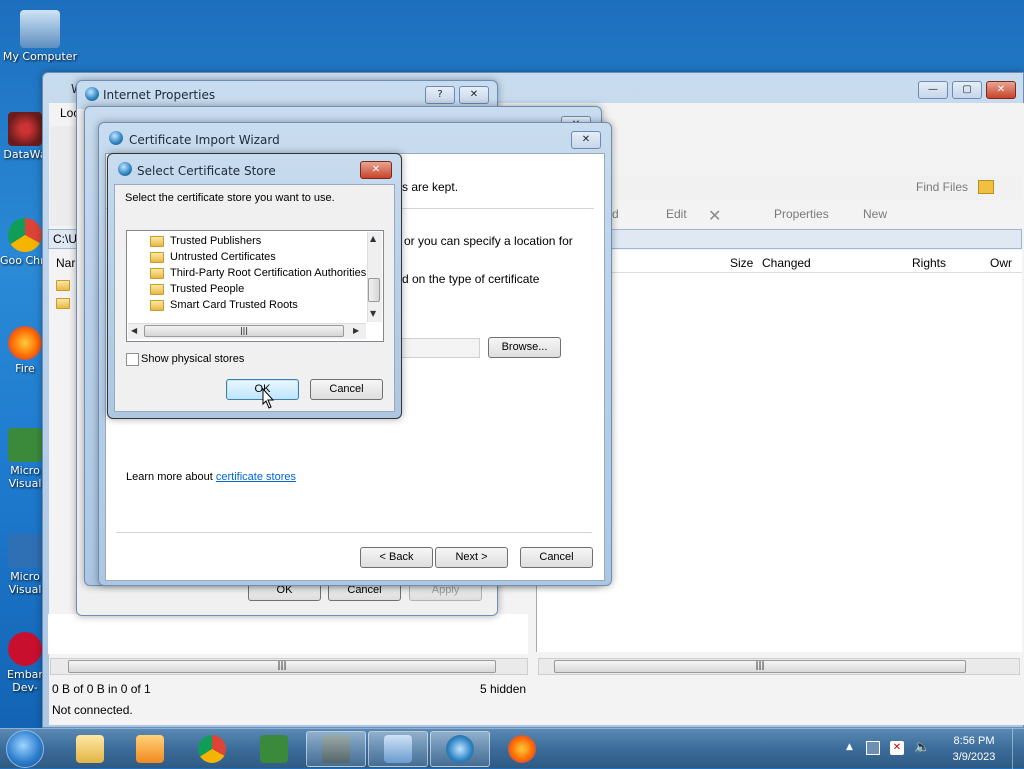  Describe the element at coordinates (974, 749) in the screenshot. I see `clock: 8:56 PM 3/9/2023` at that location.